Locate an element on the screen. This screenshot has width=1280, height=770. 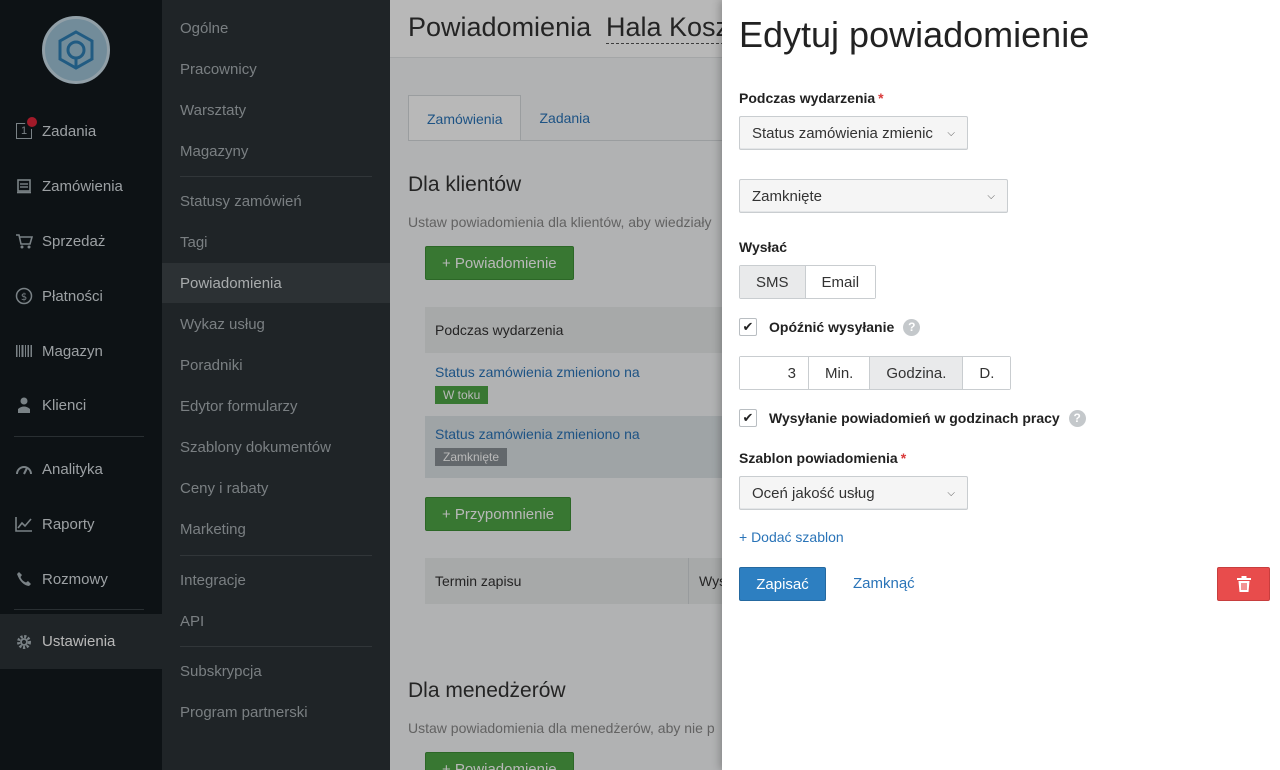
status-select: Zamknięte ⌵ is located at coordinates (873, 196).